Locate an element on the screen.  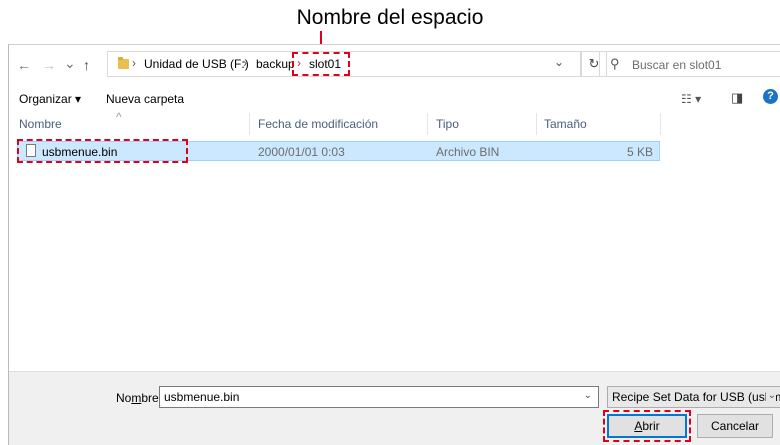
filetype-value: Recipe Set Data for USB (usbm is located at coordinates (696, 397).